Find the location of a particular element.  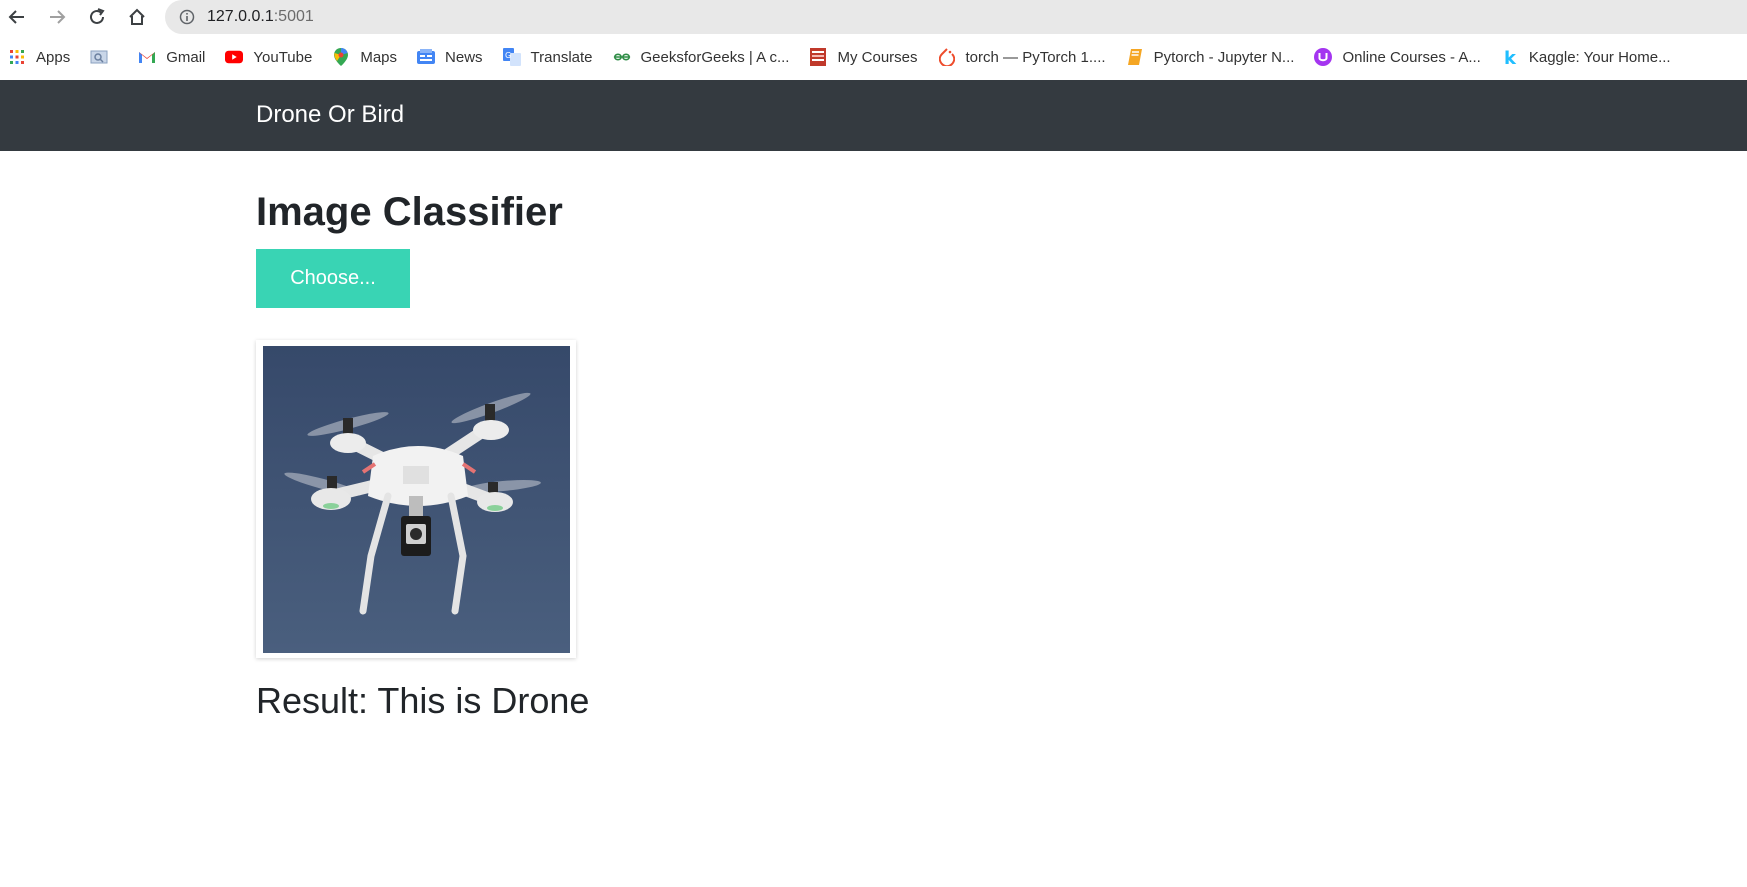

back-arrow-icon is located at coordinates (16, 17).